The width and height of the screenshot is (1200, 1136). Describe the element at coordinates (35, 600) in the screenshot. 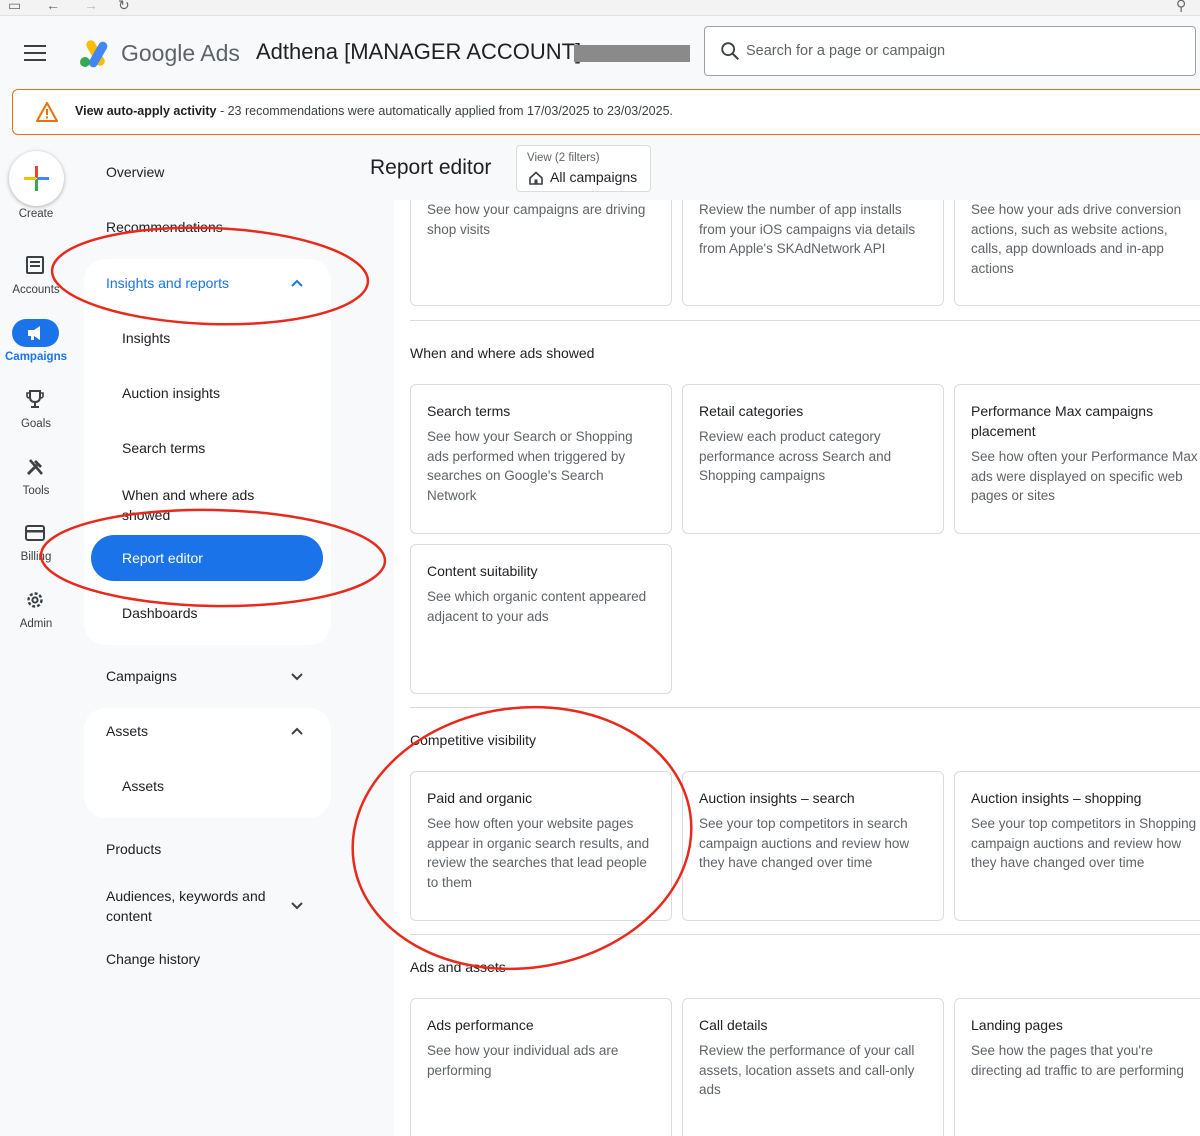

I see `gear-icon` at that location.